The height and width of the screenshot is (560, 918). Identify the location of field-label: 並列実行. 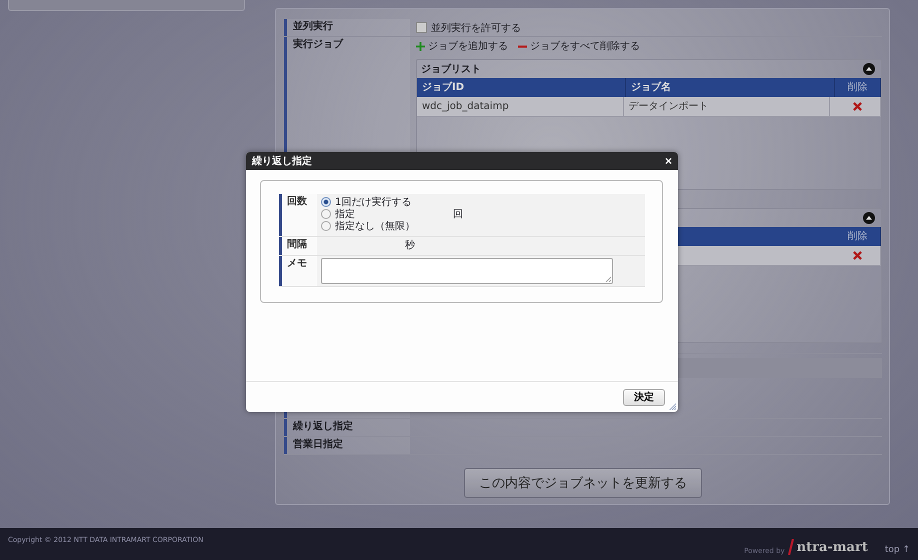
(347, 27).